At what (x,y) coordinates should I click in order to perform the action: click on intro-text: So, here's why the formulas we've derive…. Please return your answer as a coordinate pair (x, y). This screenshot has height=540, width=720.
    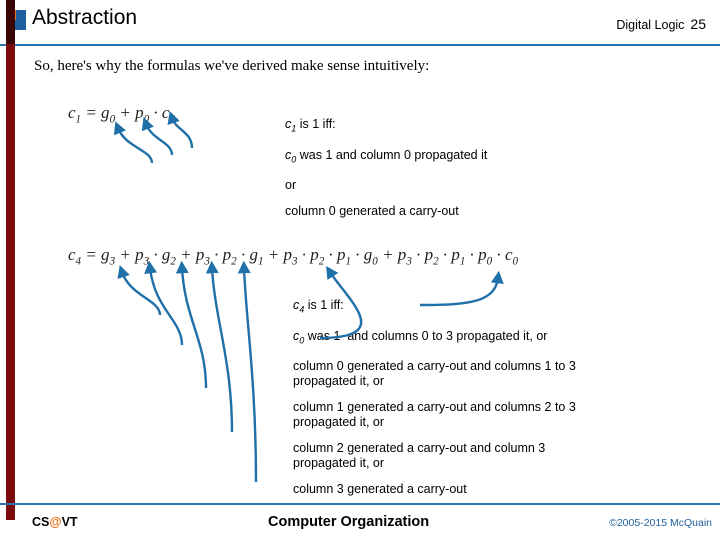
    Looking at the image, I should click on (232, 66).